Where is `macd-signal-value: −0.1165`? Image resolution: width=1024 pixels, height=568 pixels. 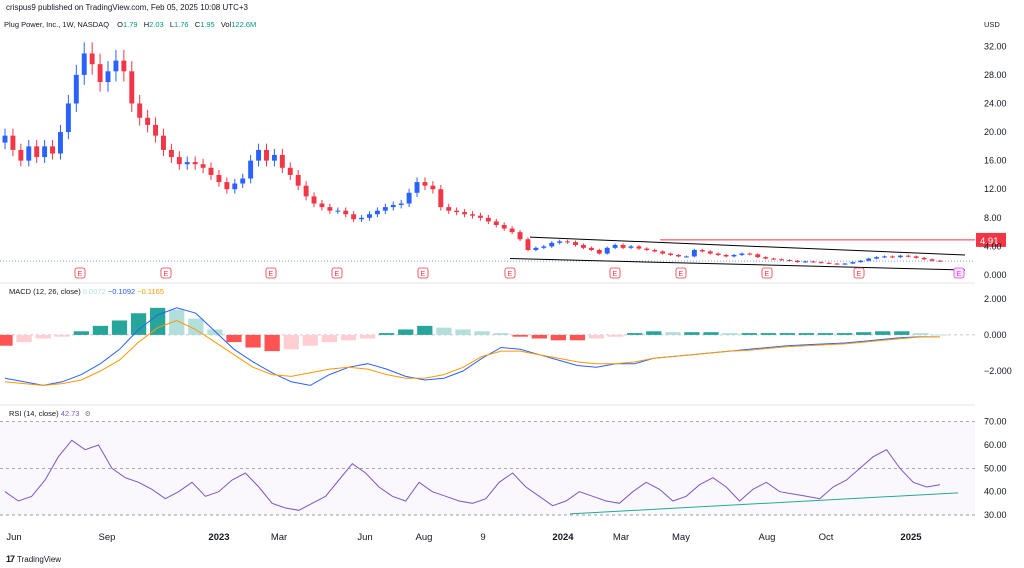 macd-signal-value: −0.1165 is located at coordinates (151, 291).